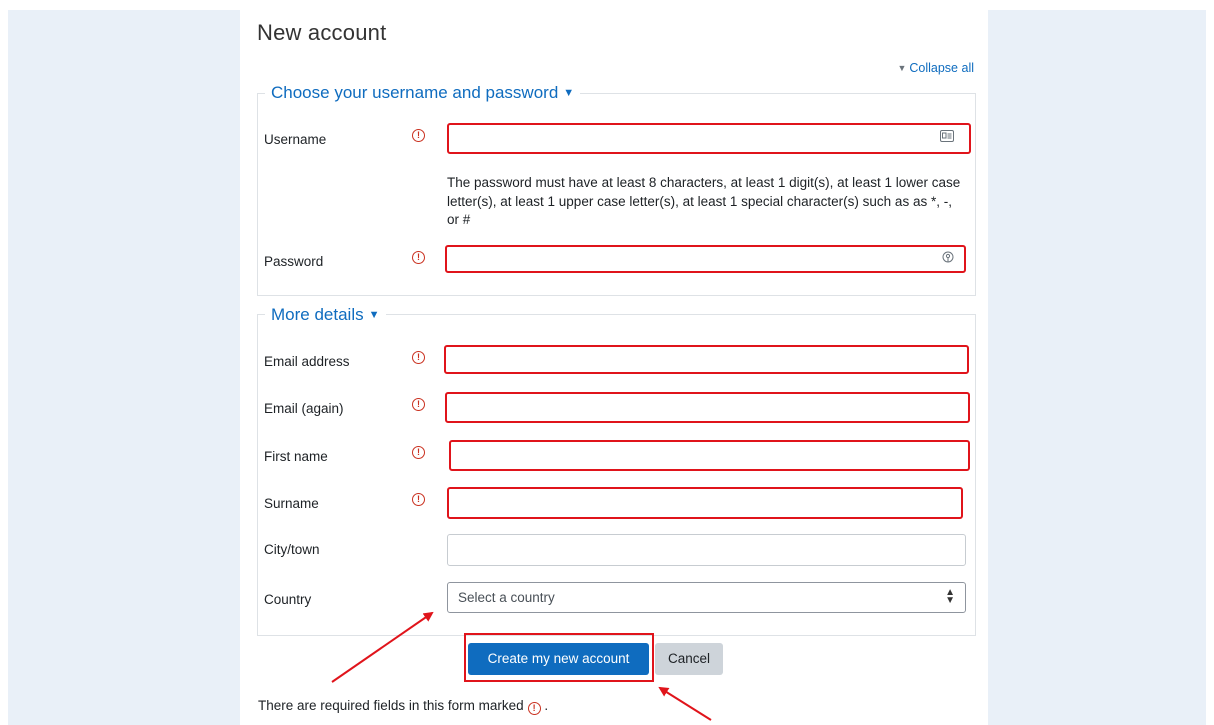 This screenshot has height=725, width=1214. What do you see at coordinates (291, 503) in the screenshot?
I see `surname-label: Surname` at bounding box center [291, 503].